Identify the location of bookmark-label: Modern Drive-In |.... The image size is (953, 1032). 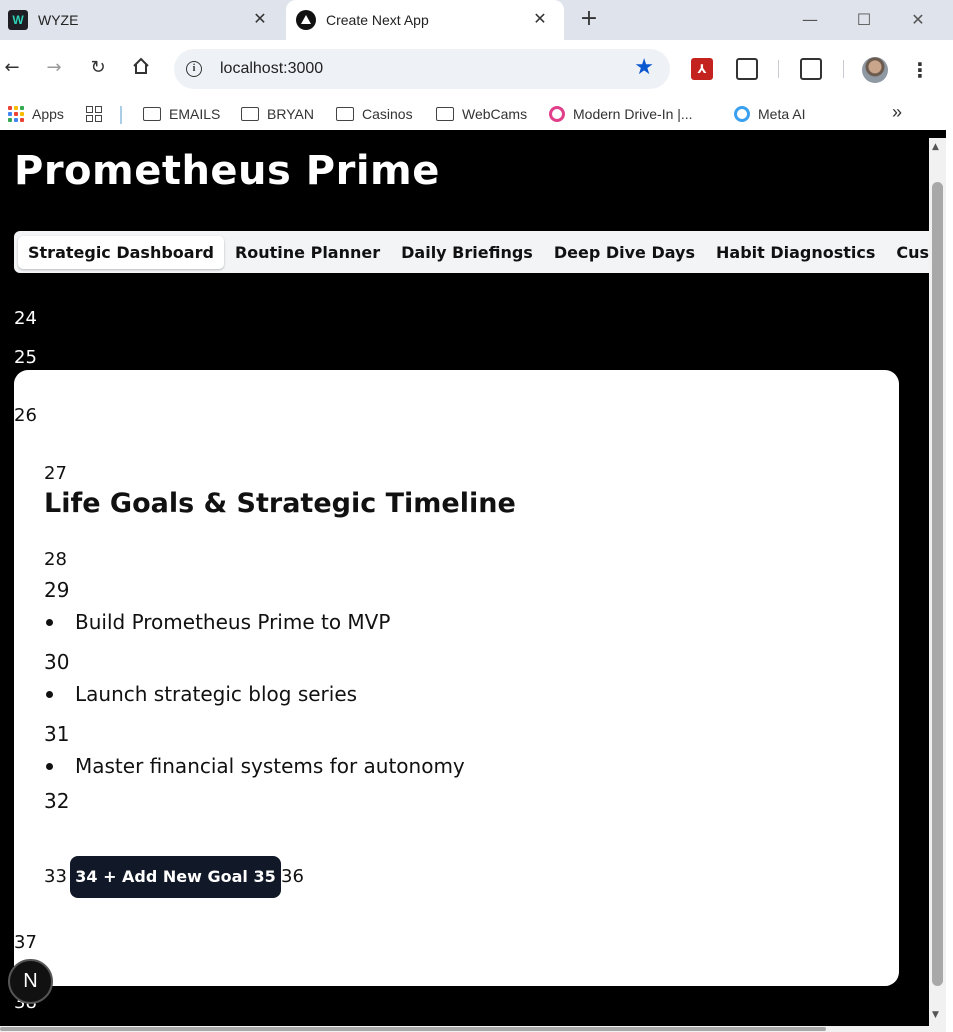
(633, 114).